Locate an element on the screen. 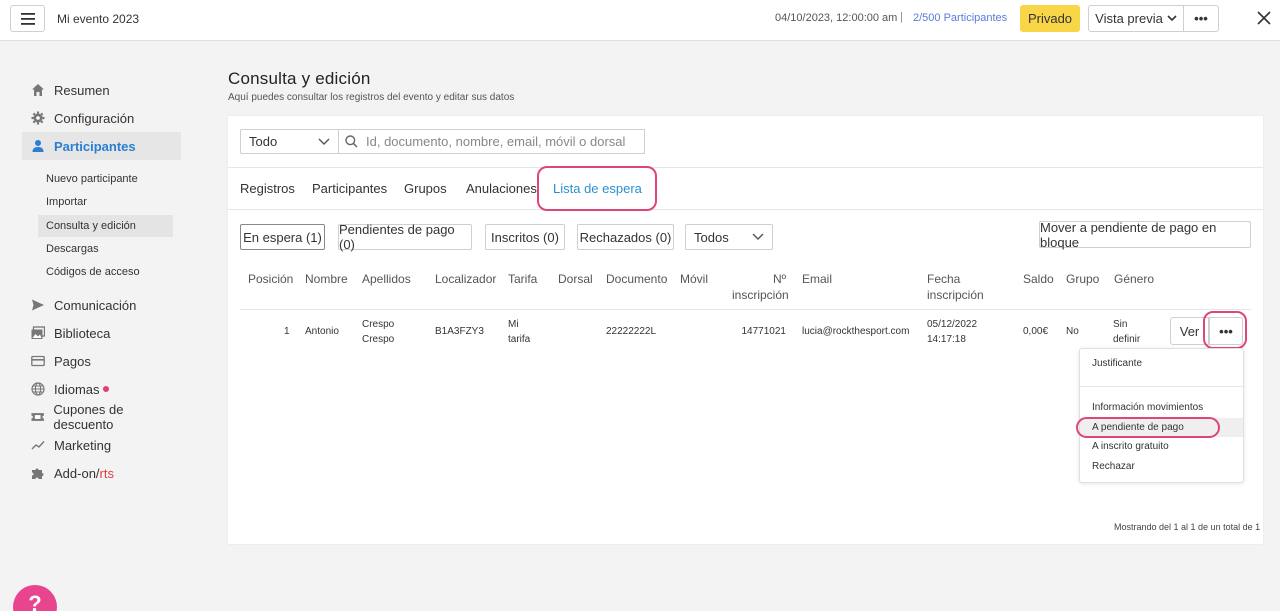 The image size is (1280, 611). col-tarifa: Tarifa is located at coordinates (522, 279).